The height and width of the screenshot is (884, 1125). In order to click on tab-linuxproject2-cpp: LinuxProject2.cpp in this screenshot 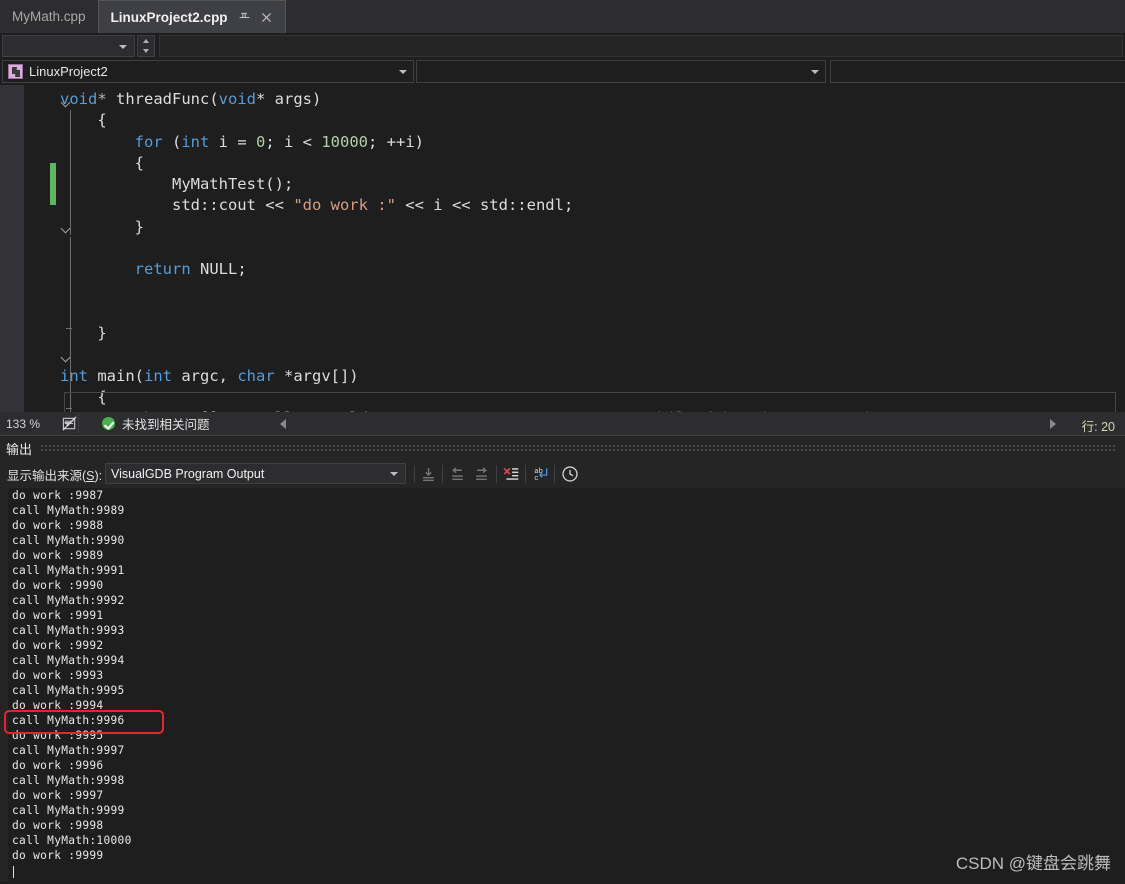, I will do `click(191, 16)`.